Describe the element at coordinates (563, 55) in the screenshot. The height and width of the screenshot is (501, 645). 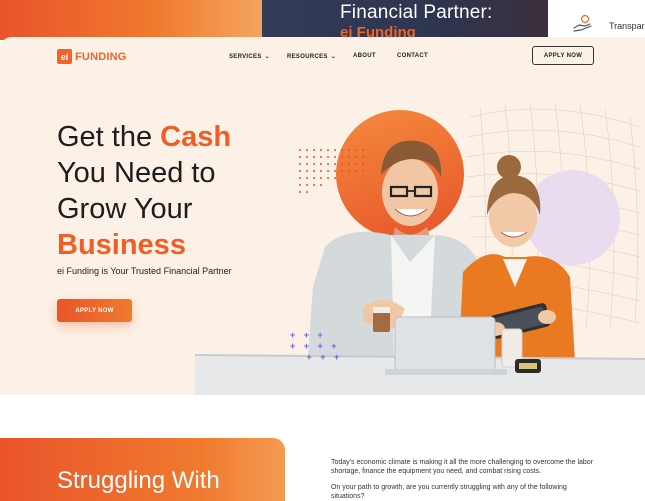
I see `apply-now-header-button: APPLY NOW` at that location.